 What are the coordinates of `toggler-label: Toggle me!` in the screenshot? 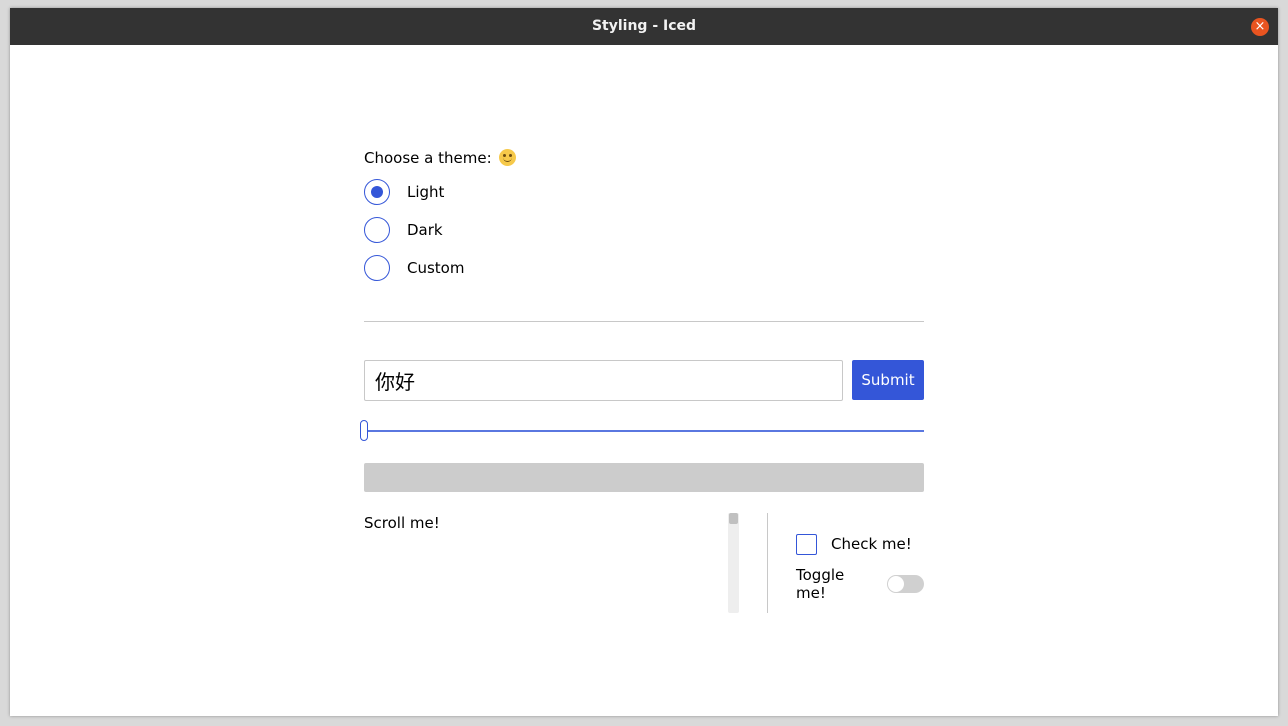 It's located at (820, 584).